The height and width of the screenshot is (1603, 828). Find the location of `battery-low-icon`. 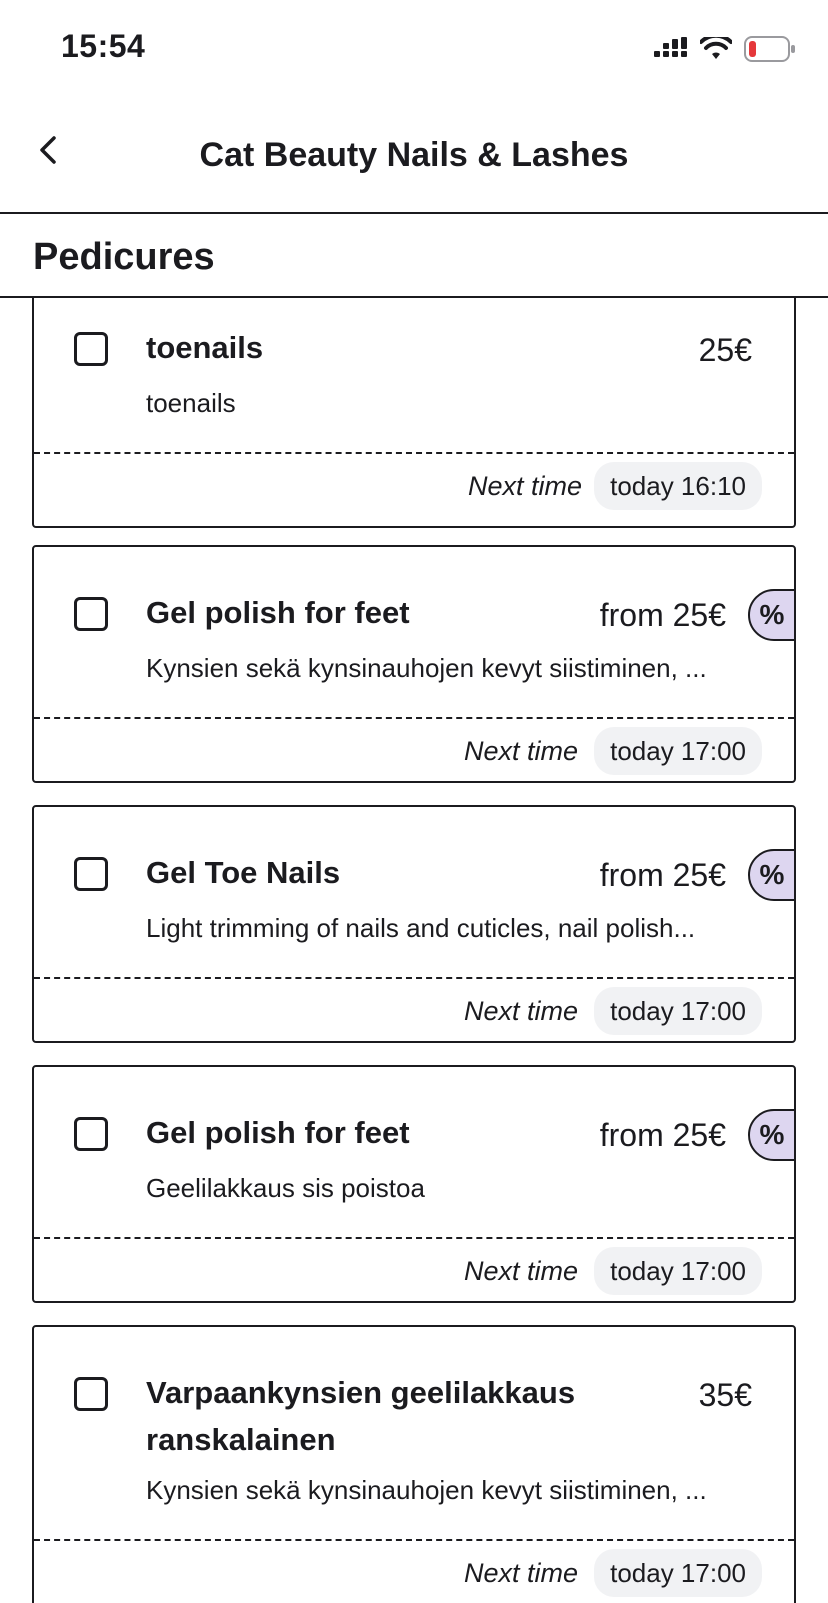

battery-low-icon is located at coordinates (769, 49).